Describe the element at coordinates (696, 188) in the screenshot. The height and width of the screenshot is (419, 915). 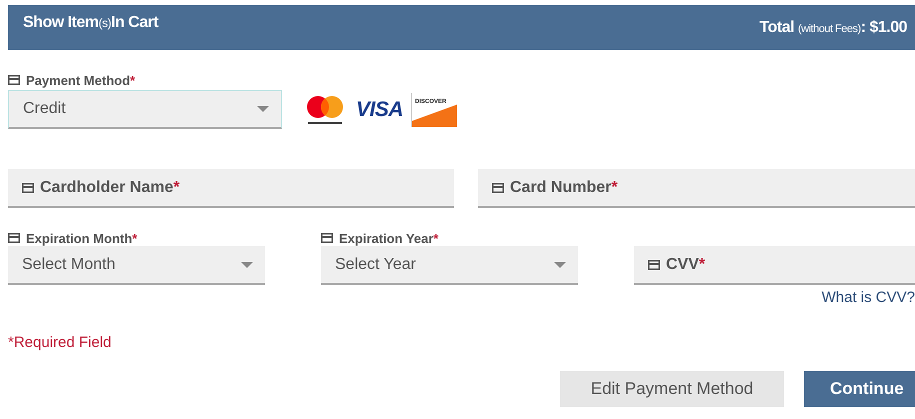
I see `input-field: Card Number*` at that location.